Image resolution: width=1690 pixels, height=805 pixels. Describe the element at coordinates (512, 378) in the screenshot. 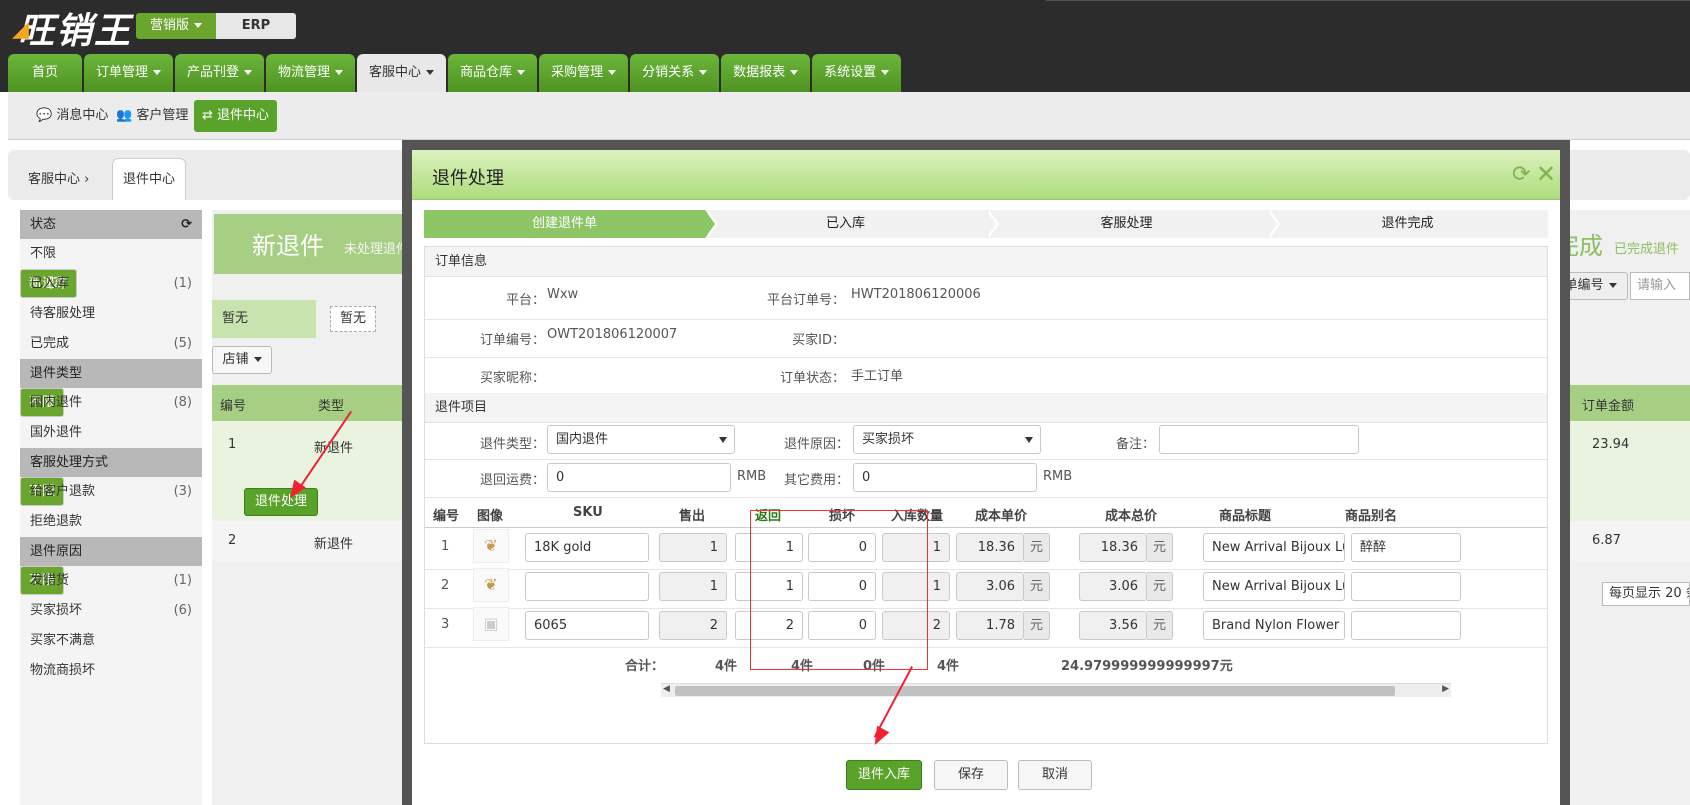

I see `buyer-nick-label: 买家昵称：` at that location.